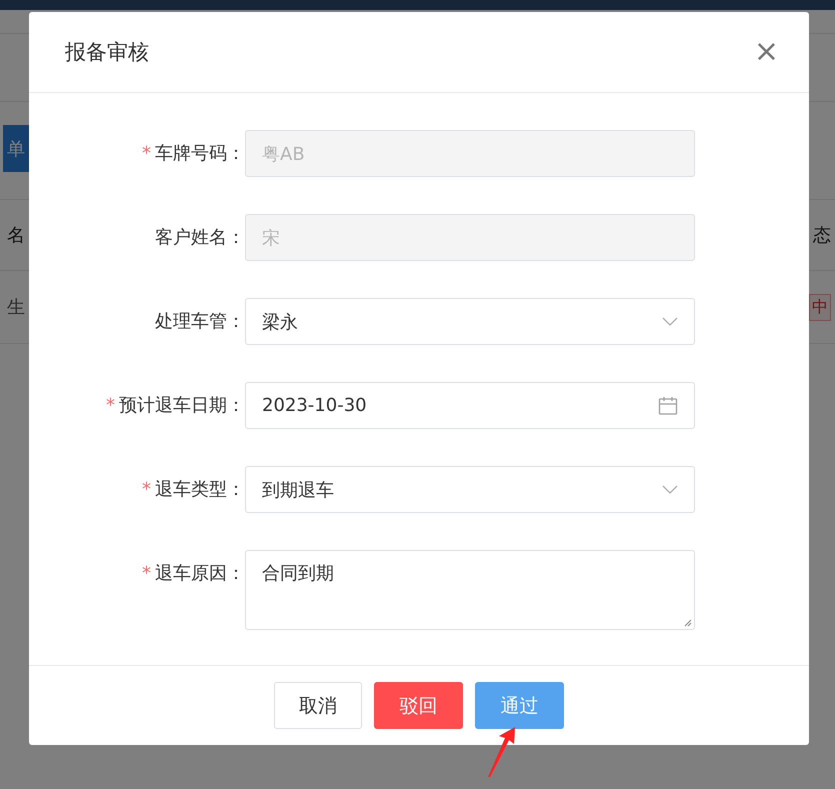 The image size is (835, 789). What do you see at coordinates (820, 307) in the screenshot?
I see `status-tag: 中` at bounding box center [820, 307].